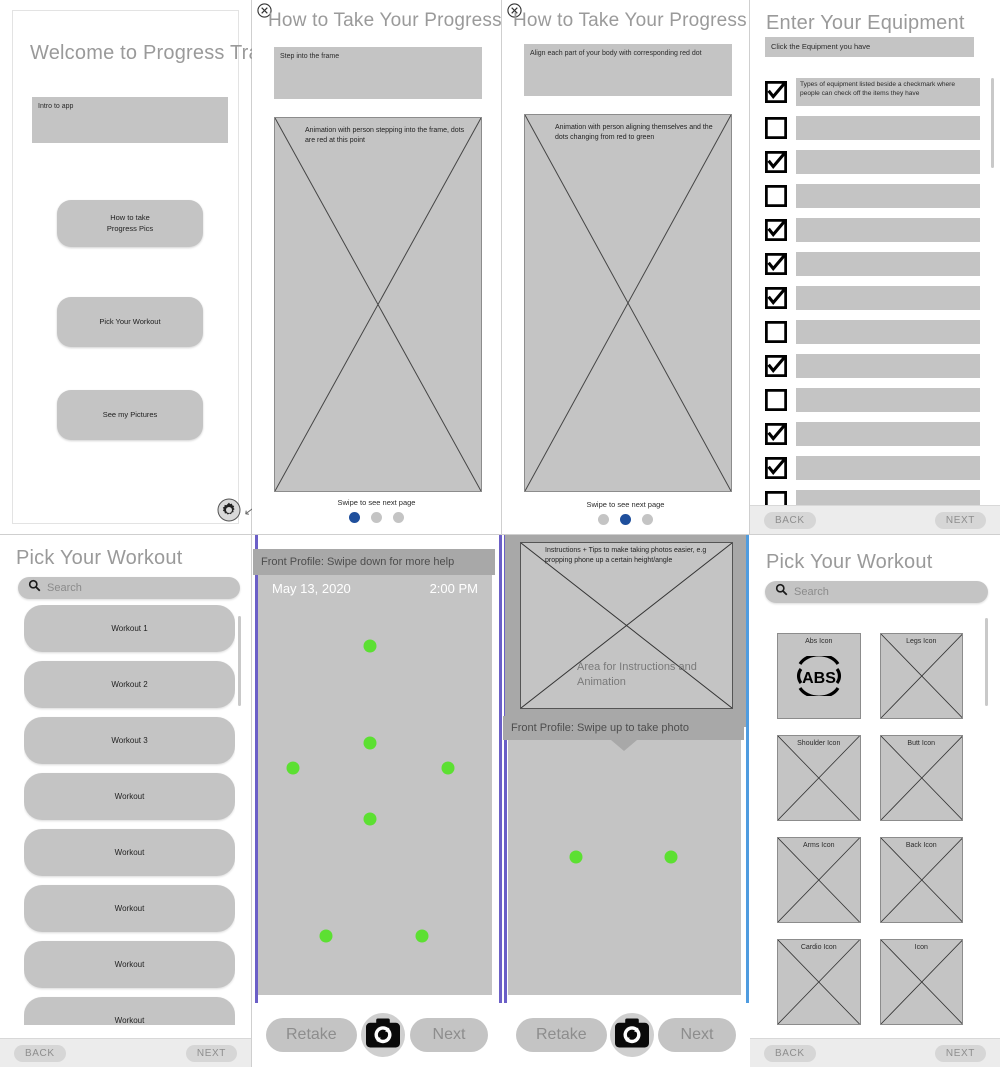 The image size is (1000, 1067). I want to click on workout-icon-cell: Back Icon, so click(921, 880).